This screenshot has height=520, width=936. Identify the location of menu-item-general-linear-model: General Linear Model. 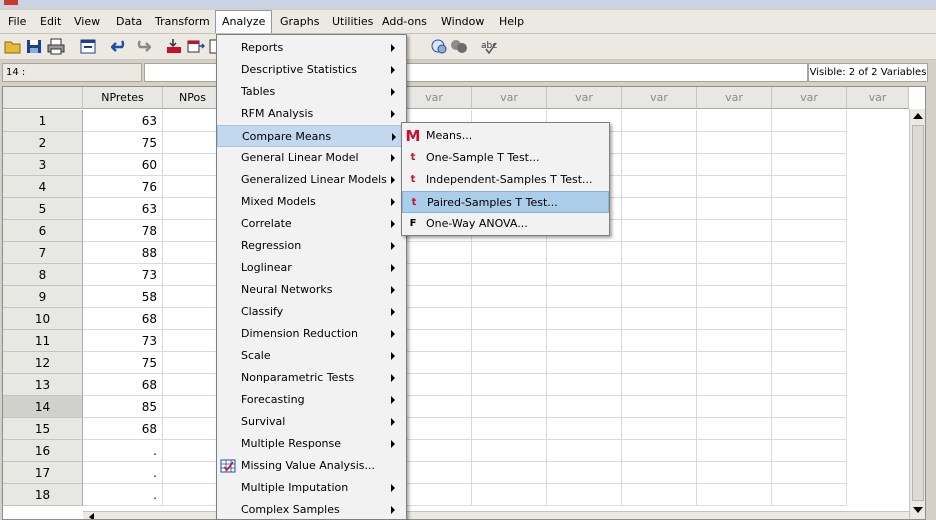
(311, 158).